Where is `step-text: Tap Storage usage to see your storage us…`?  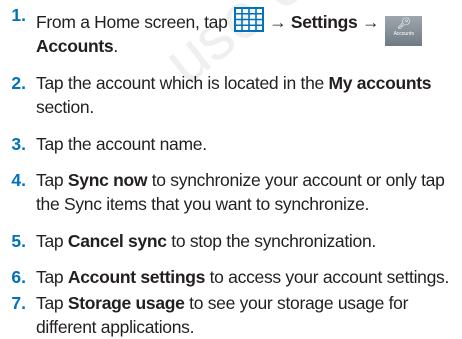
step-text: Tap Storage usage to see your storage us… is located at coordinates (222, 303).